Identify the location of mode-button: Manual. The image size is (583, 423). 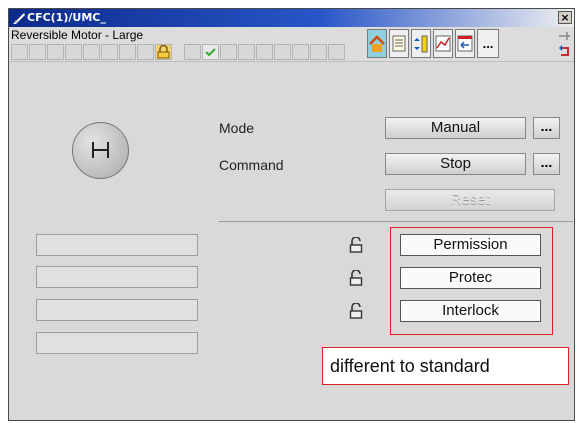
(455, 128).